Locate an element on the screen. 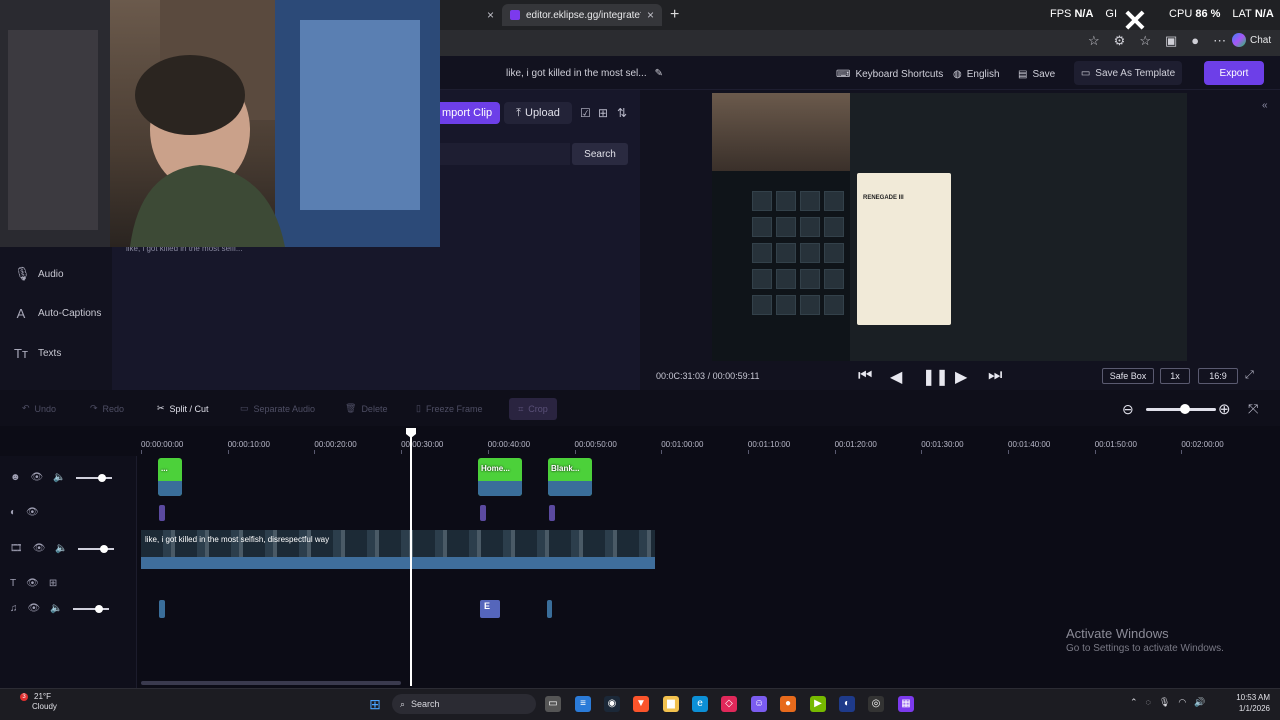 The image size is (1280, 720). language-select: ◍ English is located at coordinates (976, 74).